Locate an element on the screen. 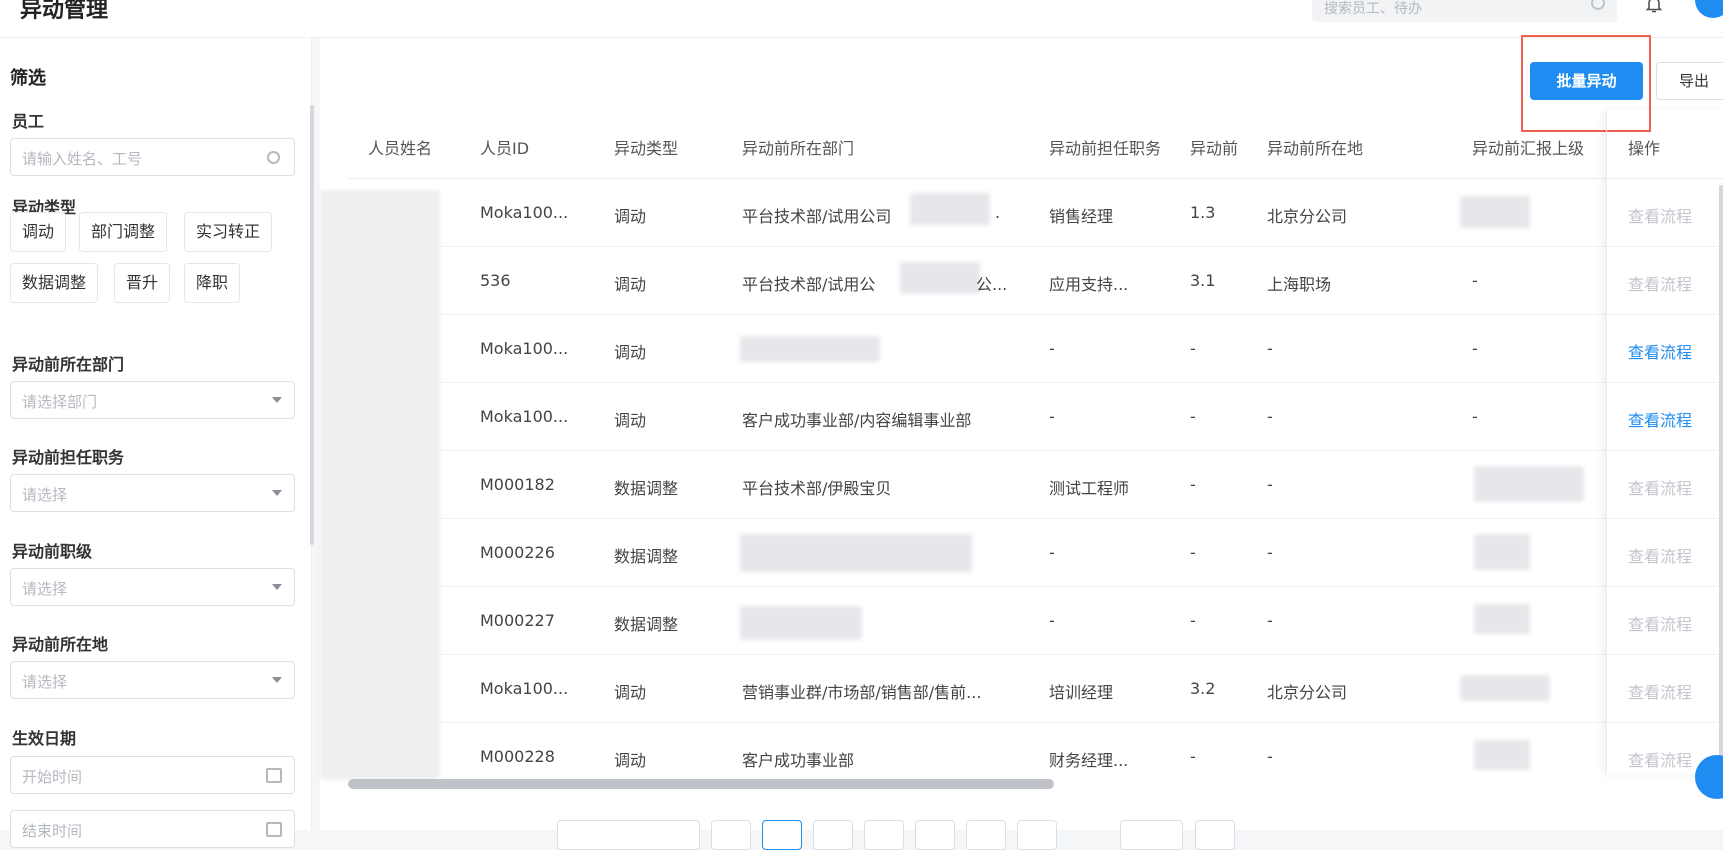 This screenshot has height=850, width=1723. chip-transfer: 调动 is located at coordinates (38, 232).